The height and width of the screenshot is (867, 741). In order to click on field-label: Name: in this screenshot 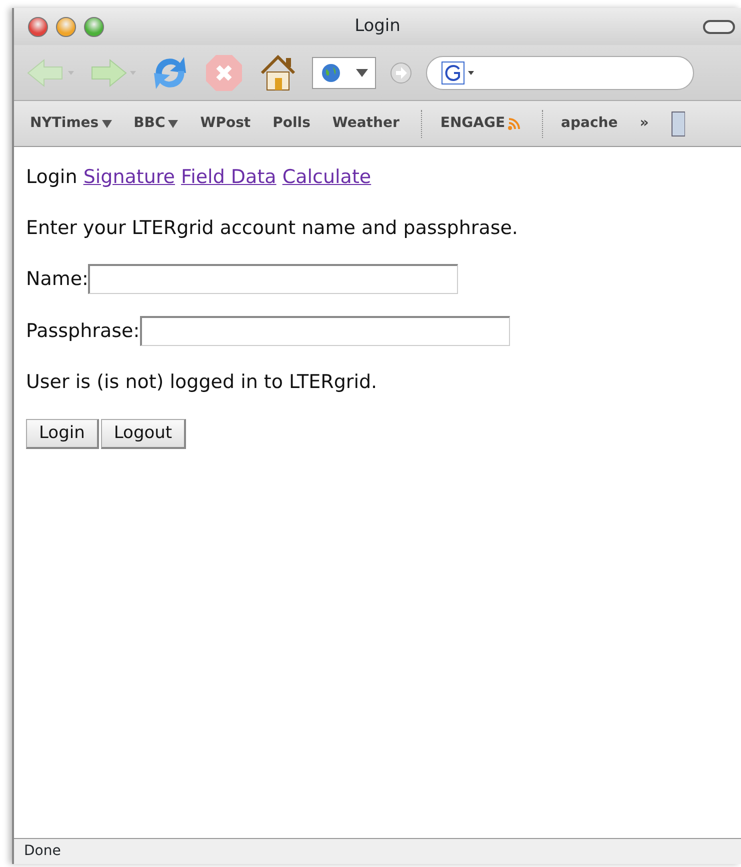, I will do `click(57, 279)`.